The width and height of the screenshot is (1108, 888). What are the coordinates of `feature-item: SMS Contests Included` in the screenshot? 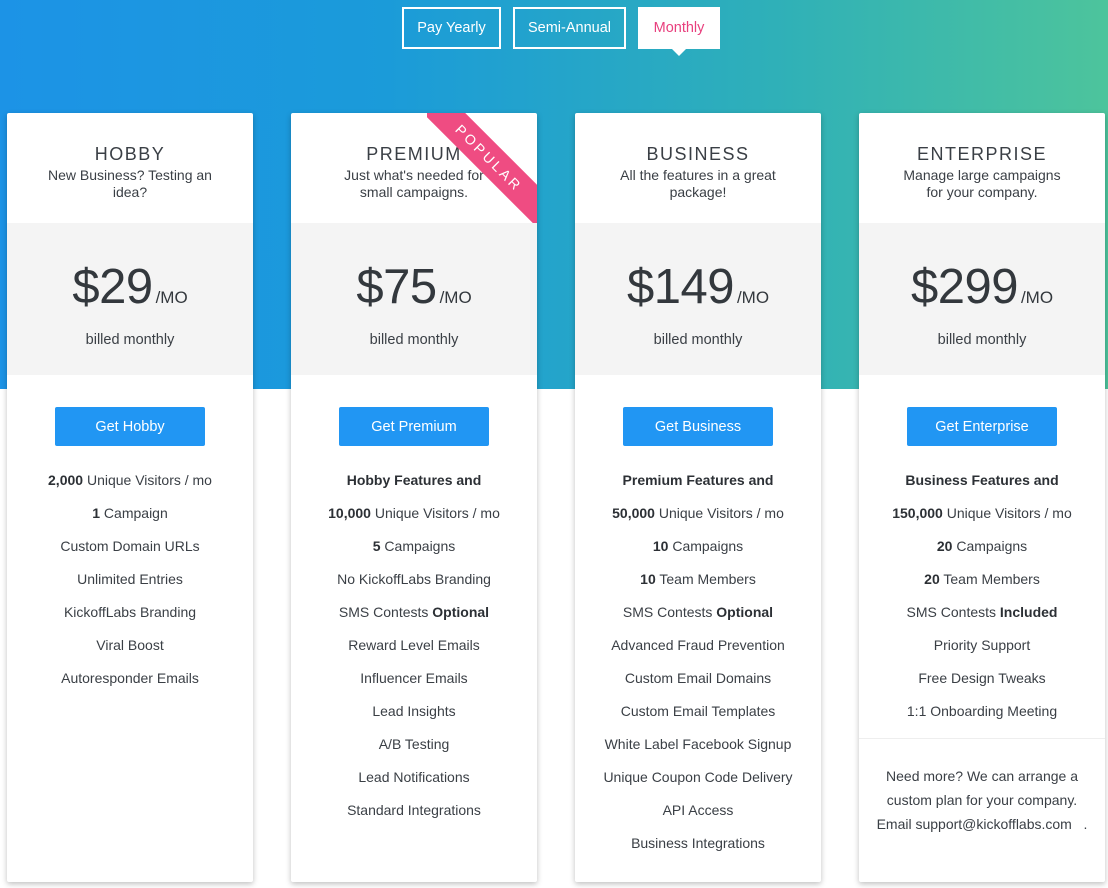 It's located at (982, 618).